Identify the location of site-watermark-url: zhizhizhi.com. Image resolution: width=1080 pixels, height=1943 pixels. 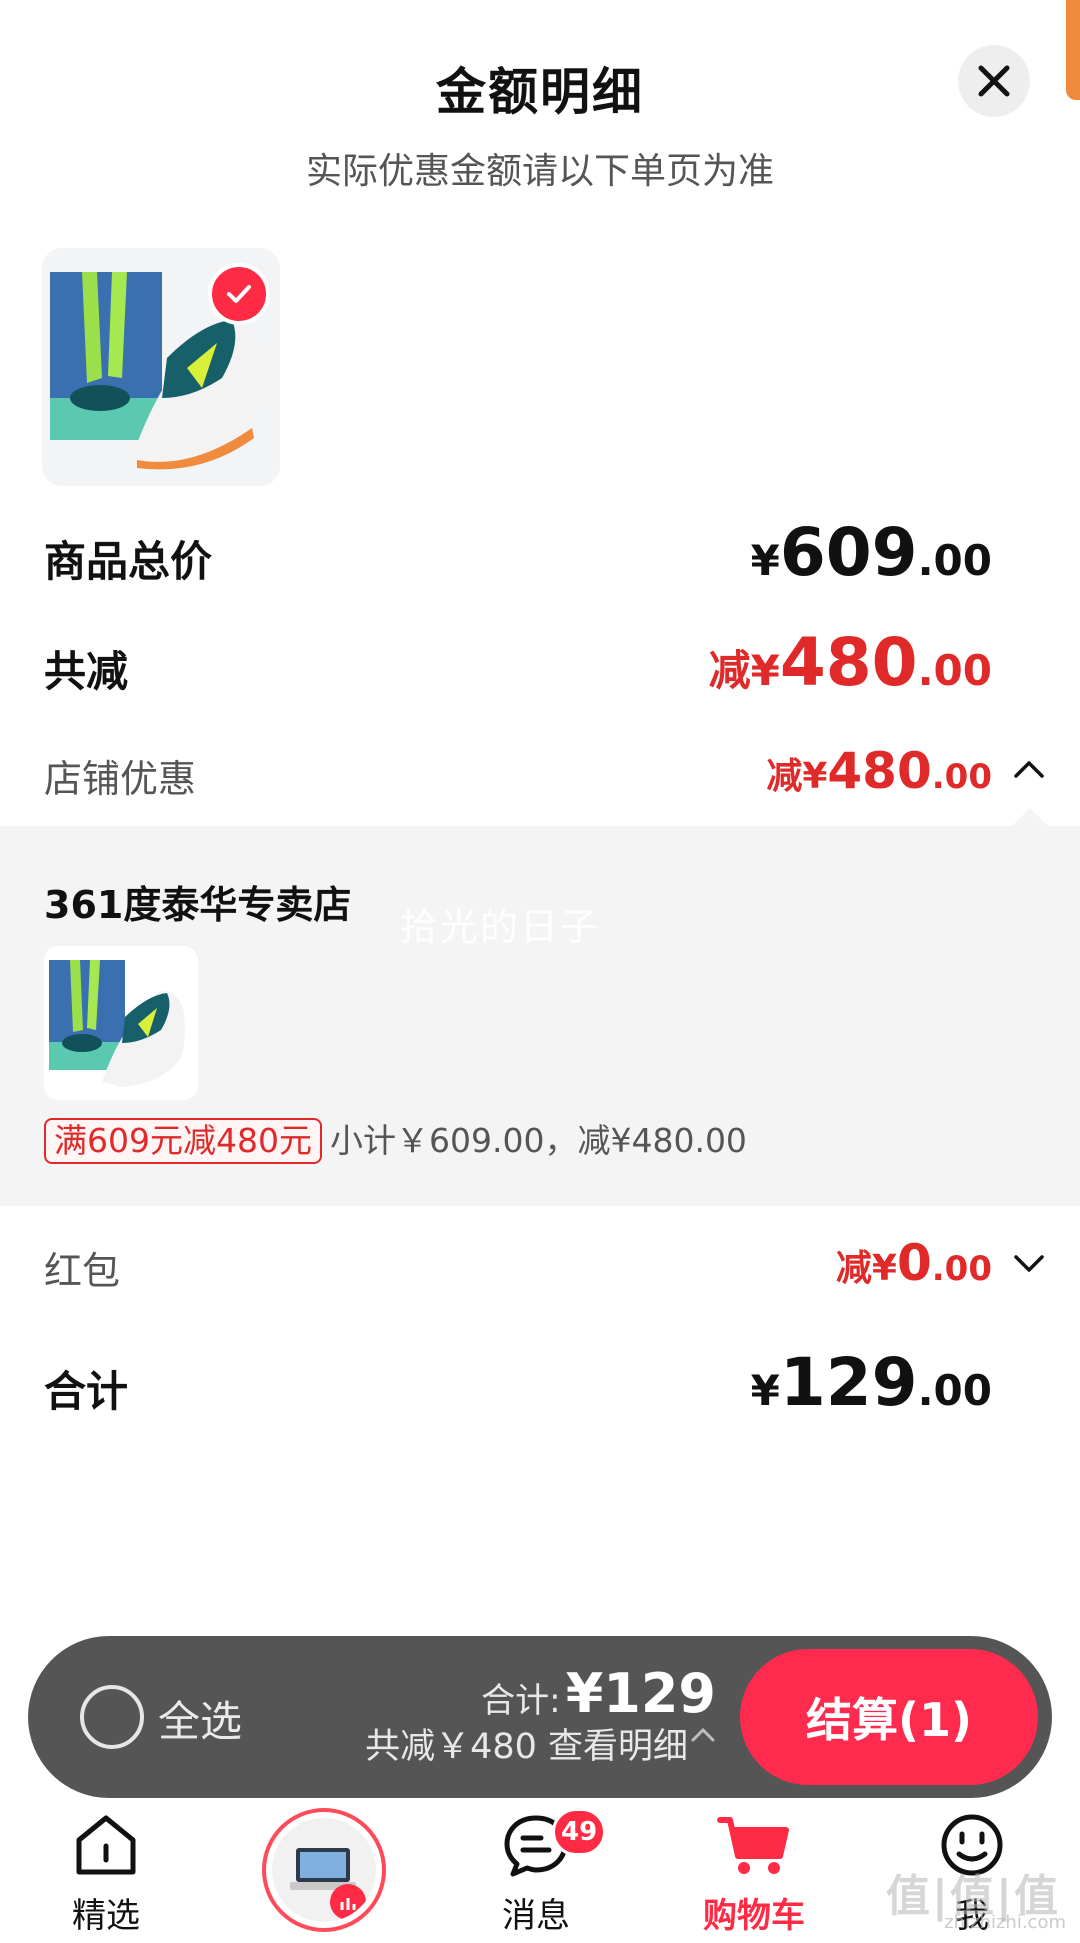
(1005, 1922).